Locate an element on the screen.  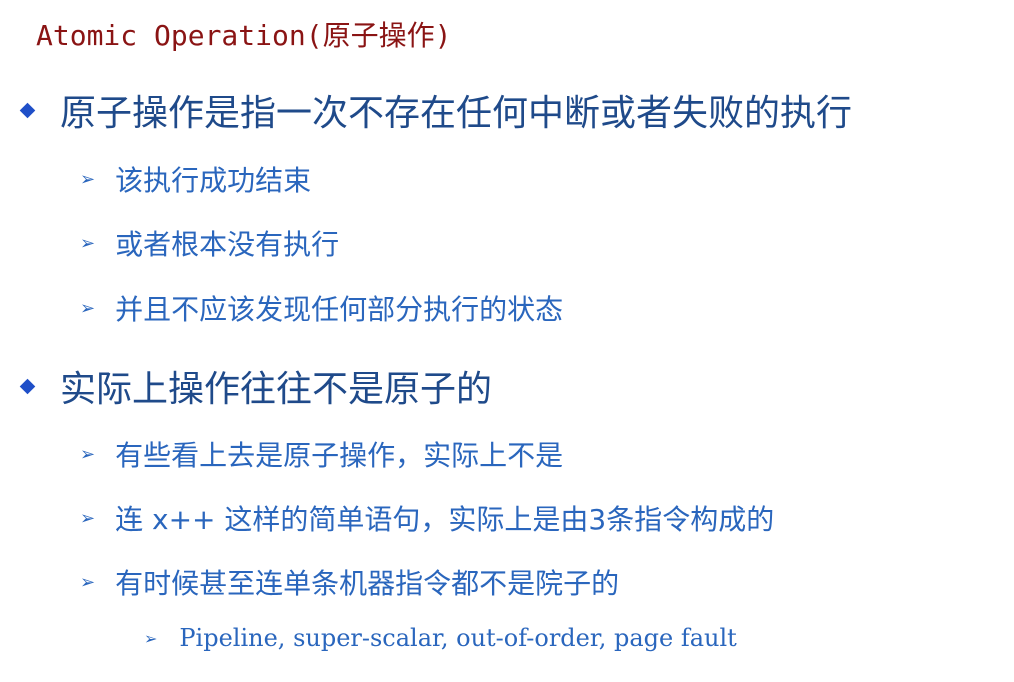
bullet-1-sub-2: ➢ 或者根本没有执行 is located at coordinates (209, 243).